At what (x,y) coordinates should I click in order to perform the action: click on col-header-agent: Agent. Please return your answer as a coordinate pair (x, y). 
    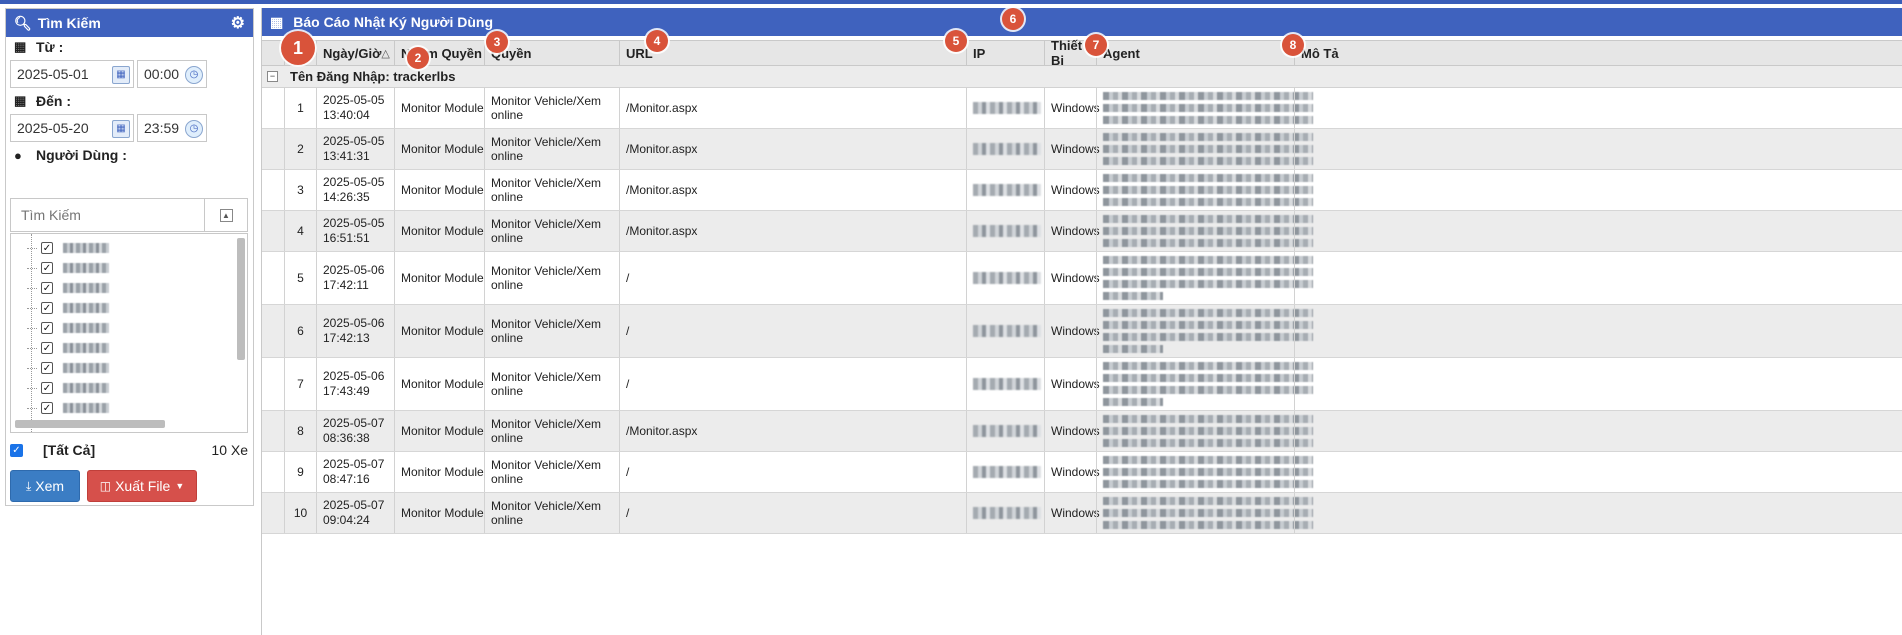
    Looking at the image, I should click on (1195, 53).